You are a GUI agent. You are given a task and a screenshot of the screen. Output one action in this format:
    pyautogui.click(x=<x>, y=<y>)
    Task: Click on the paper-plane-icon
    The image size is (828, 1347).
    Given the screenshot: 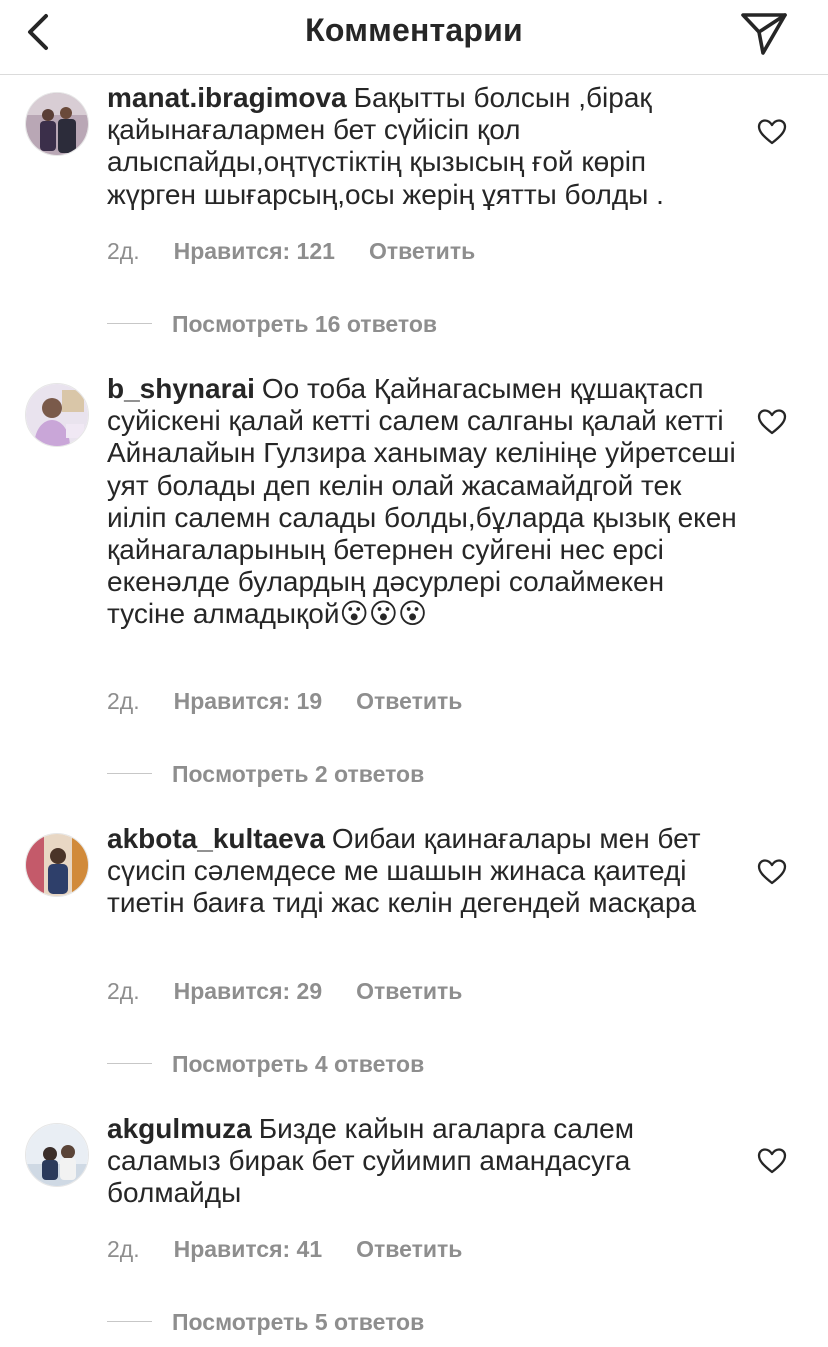 What is the action you would take?
    pyautogui.click(x=764, y=34)
    